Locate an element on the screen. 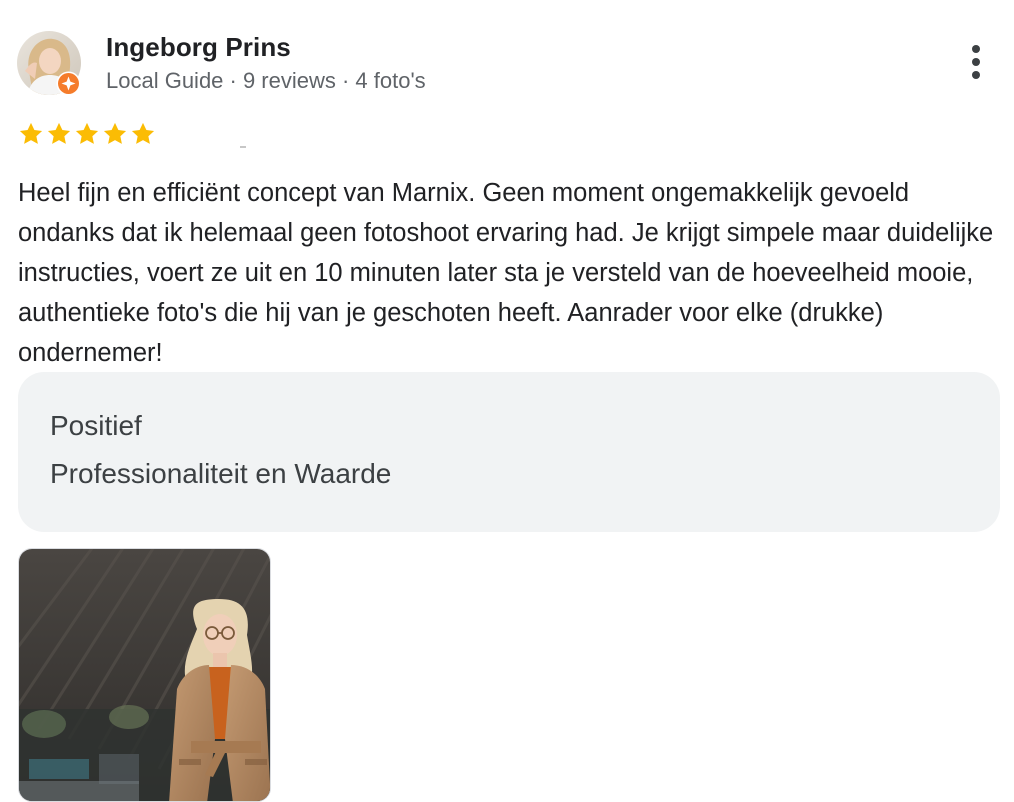  reviewer-name: Ingeborg Prins is located at coordinates (198, 47).